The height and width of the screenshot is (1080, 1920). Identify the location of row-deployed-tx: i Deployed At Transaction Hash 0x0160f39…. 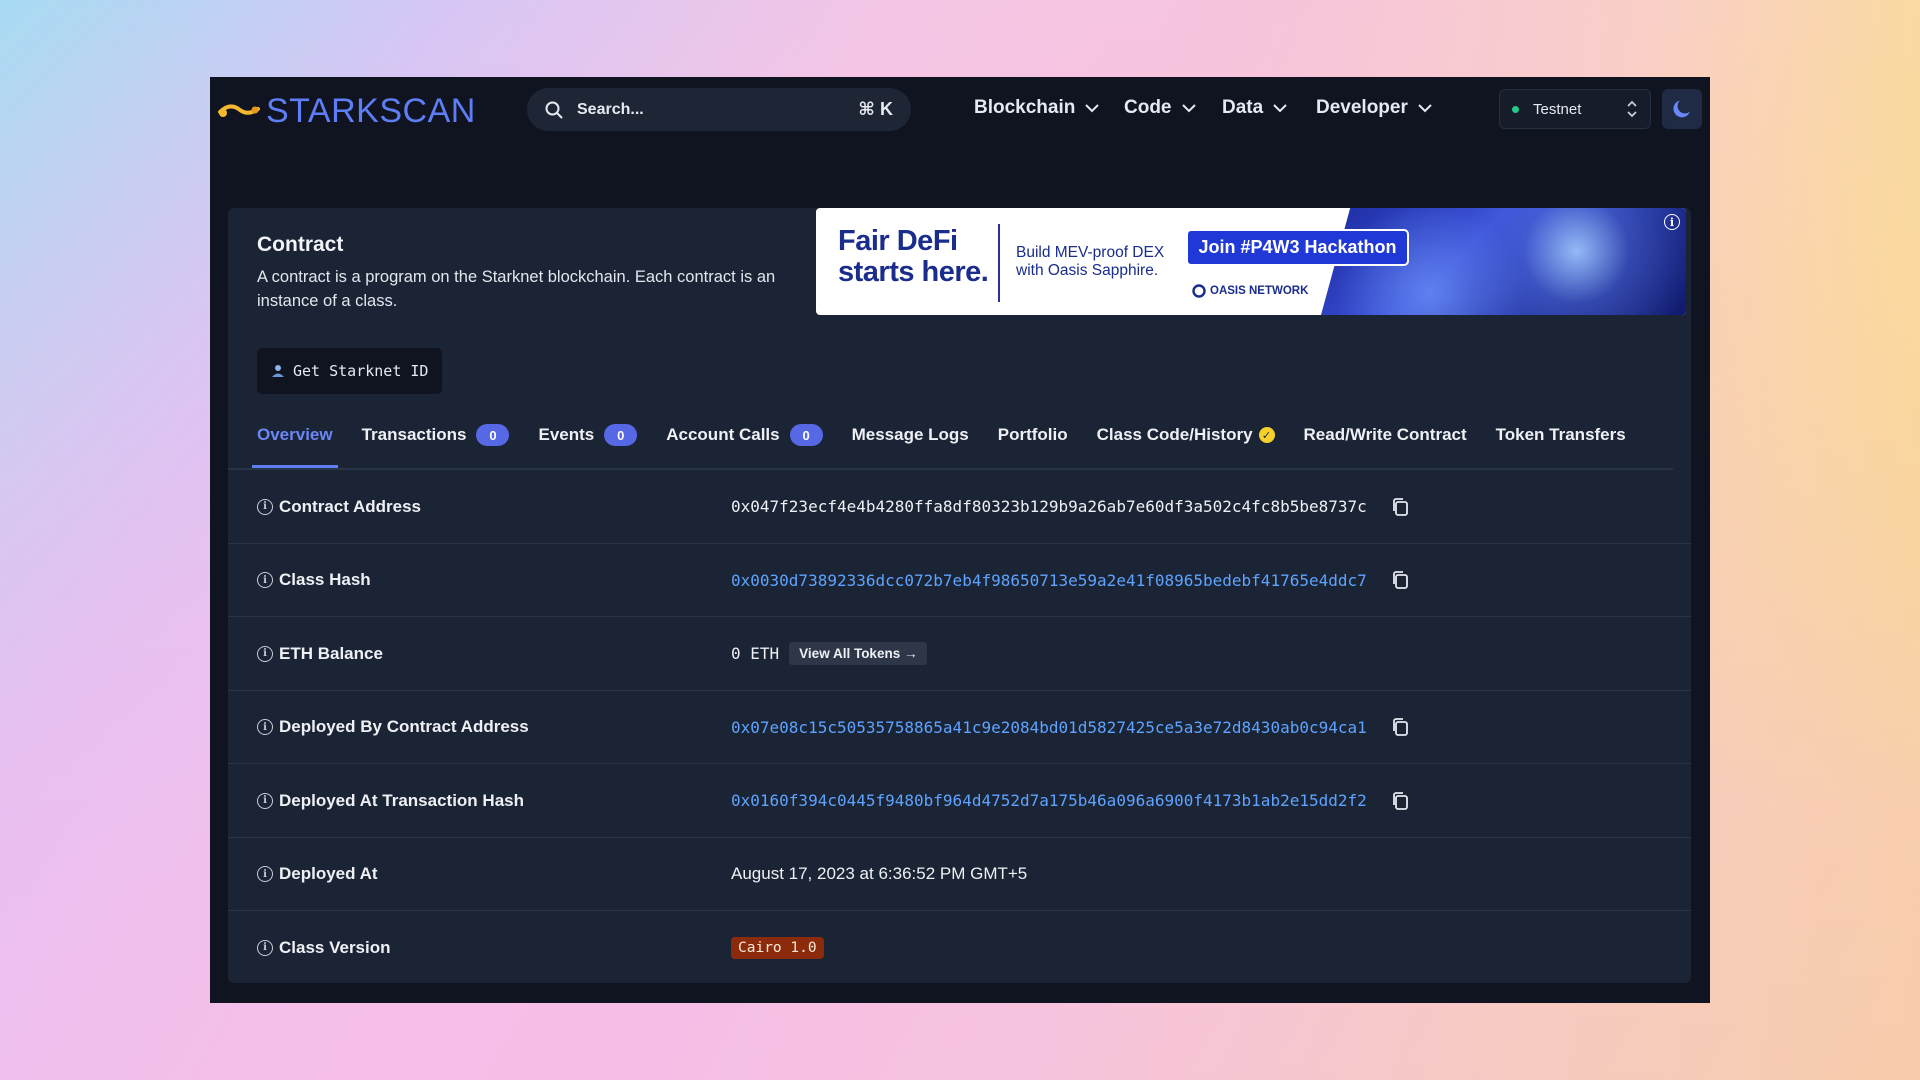
(959, 801).